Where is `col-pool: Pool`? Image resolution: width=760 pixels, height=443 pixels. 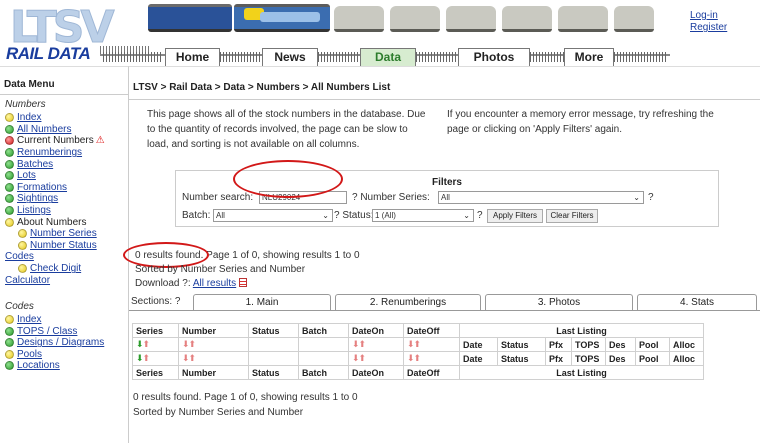 col-pool: Pool is located at coordinates (652, 358).